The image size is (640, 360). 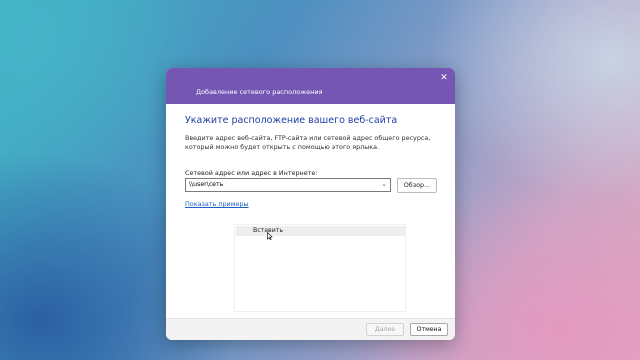 I want to click on context-menu: Вставить, so click(x=320, y=268).